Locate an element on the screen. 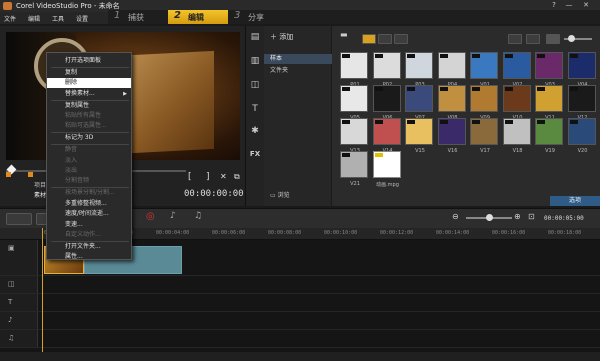 This screenshot has width=600, height=361. project-mode-label: 项目 is located at coordinates (40, 184).